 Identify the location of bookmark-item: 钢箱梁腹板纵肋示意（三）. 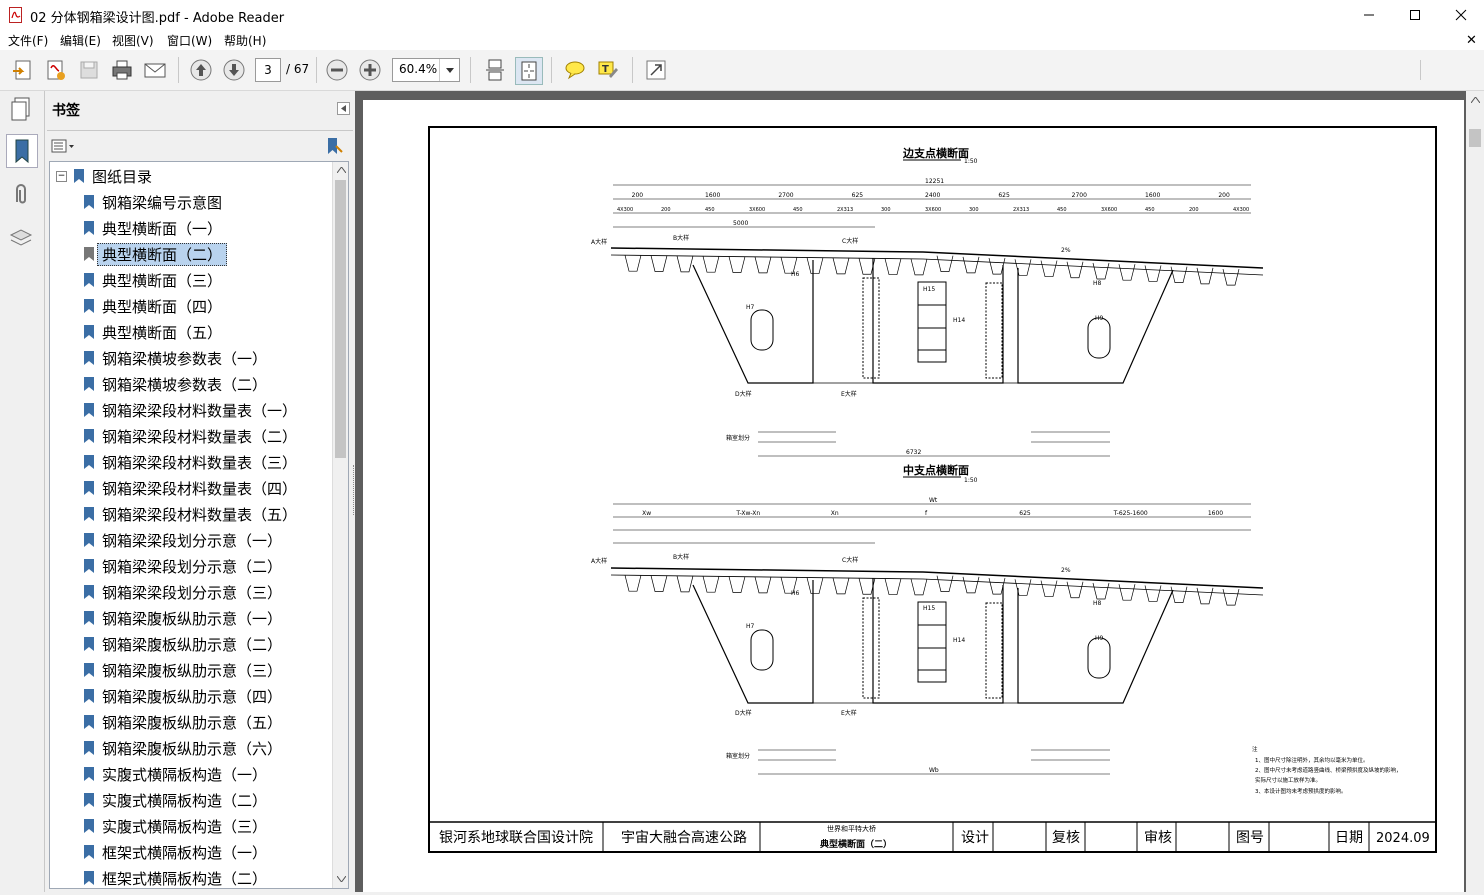
(182, 670).